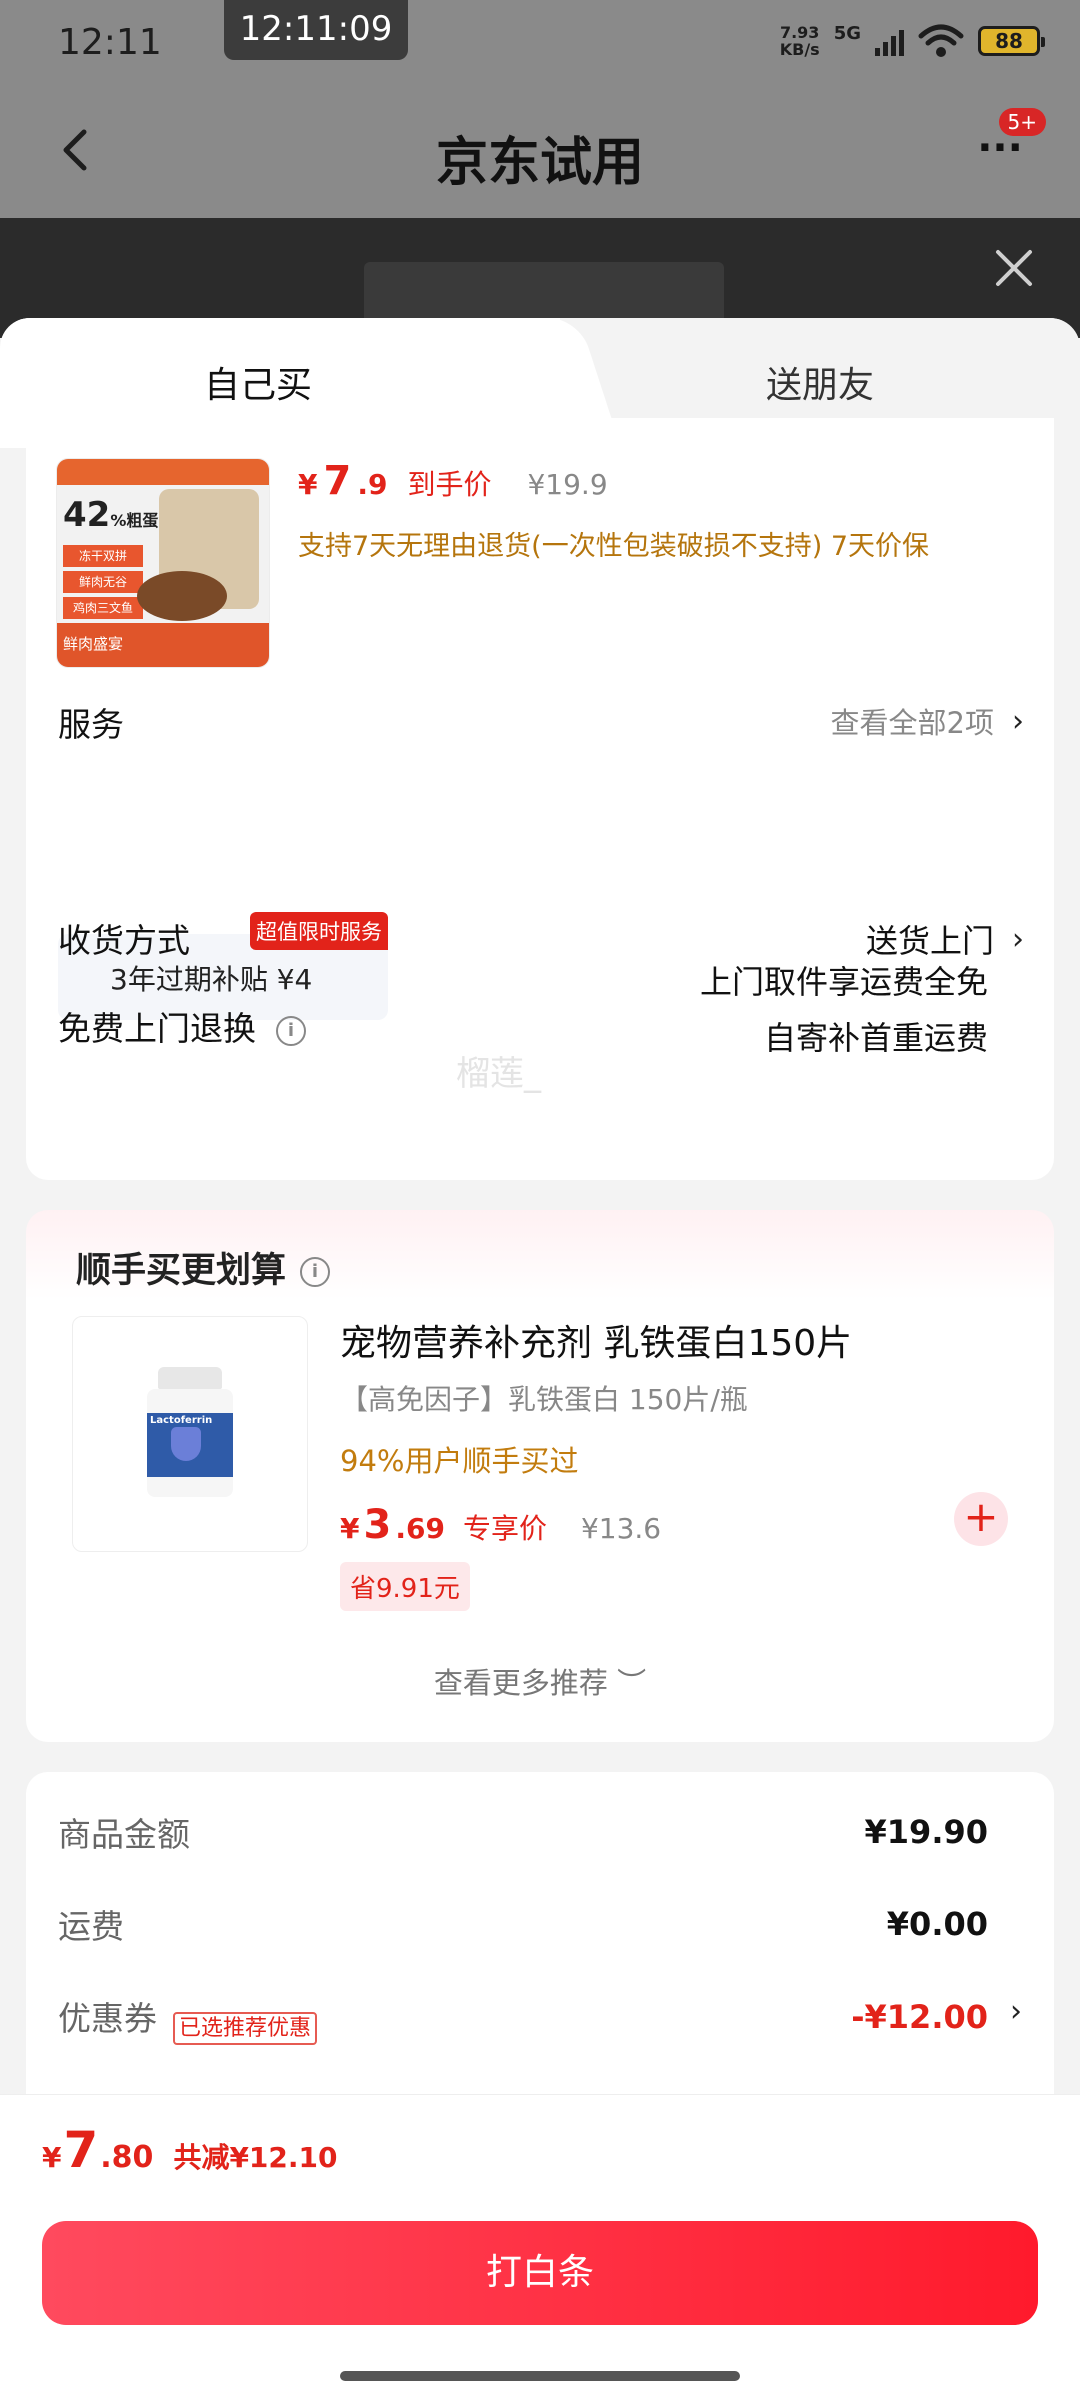 The image size is (1080, 2400). I want to click on checkout-bar: ¥7.80 共减¥12.10 打白条, so click(540, 2247).